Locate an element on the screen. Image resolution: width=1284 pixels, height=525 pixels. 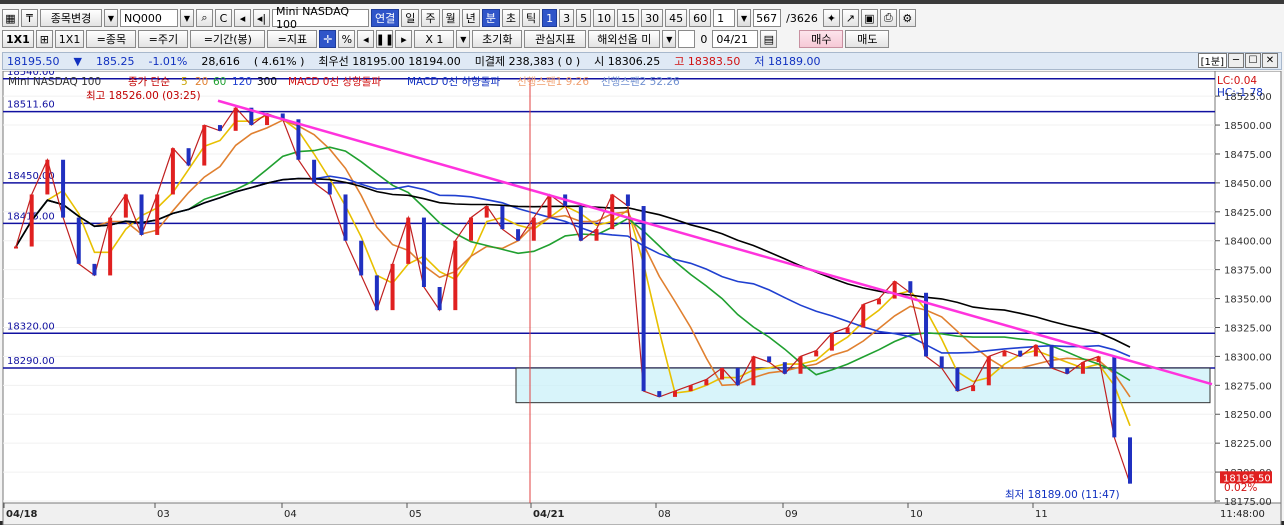
crosshair-icon: ✛ is located at coordinates (328, 39).